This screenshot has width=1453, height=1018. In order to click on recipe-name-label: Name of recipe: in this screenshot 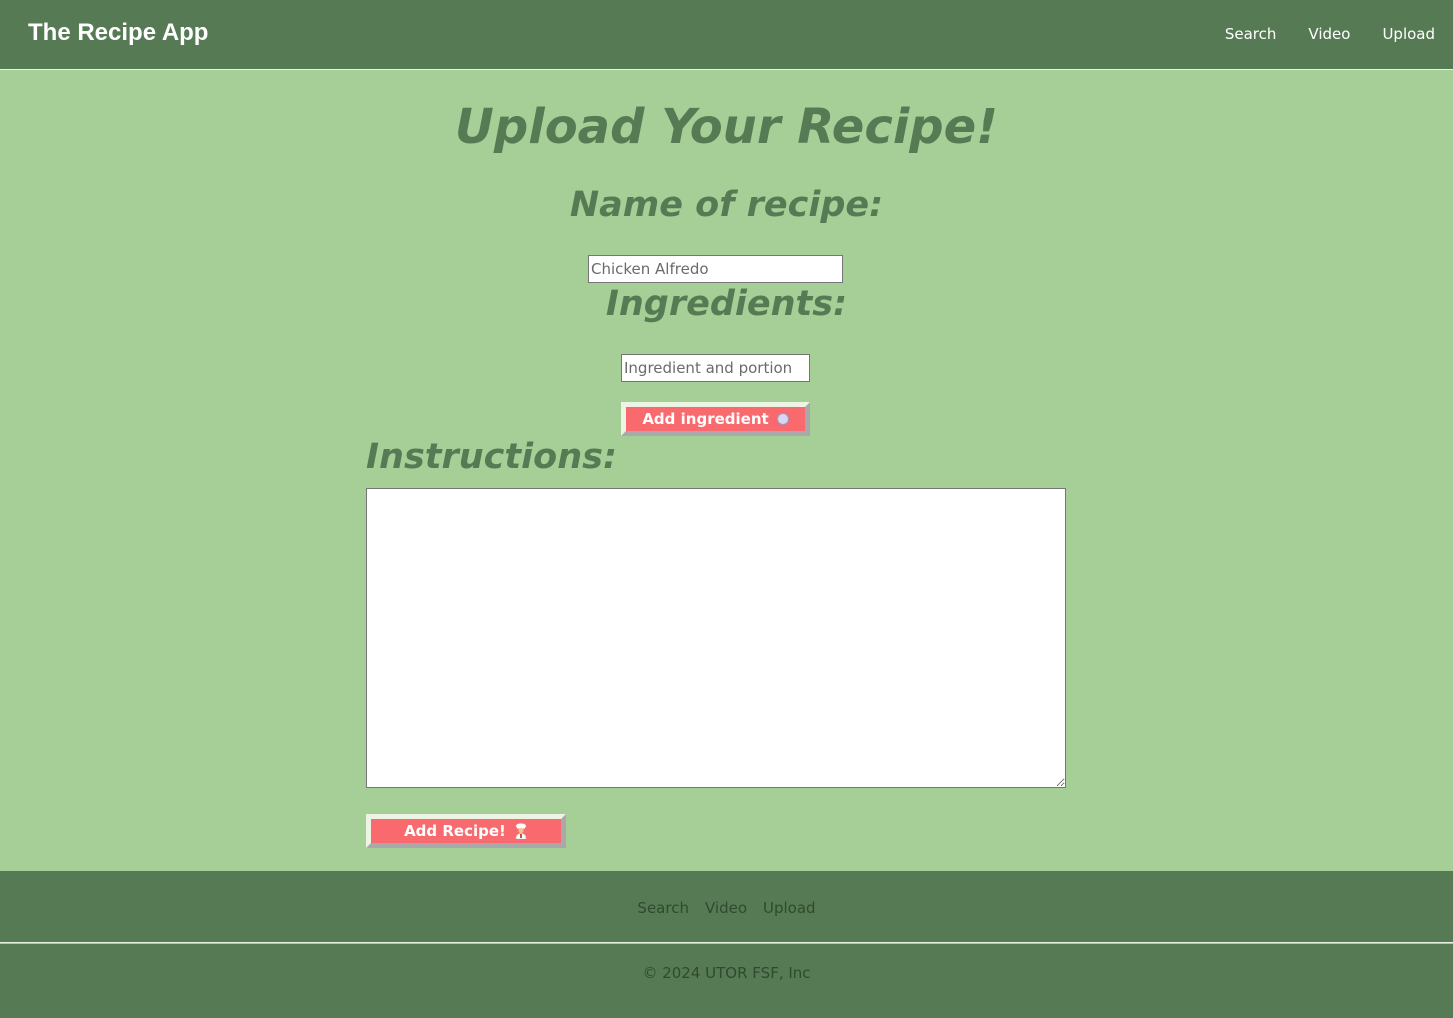, I will do `click(726, 205)`.